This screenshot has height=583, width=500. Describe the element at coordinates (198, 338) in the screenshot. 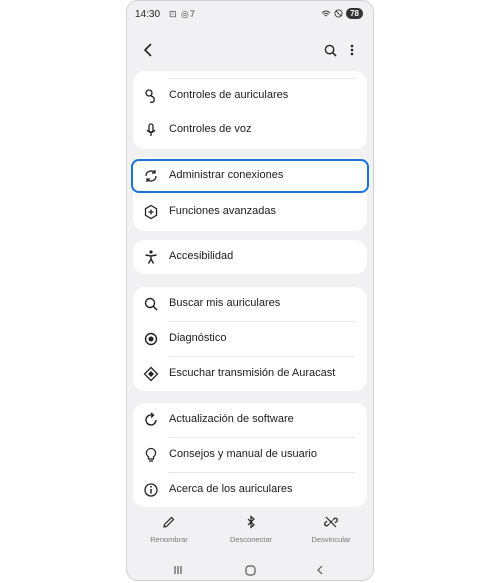

I see `item-label: Diagnóstico` at that location.